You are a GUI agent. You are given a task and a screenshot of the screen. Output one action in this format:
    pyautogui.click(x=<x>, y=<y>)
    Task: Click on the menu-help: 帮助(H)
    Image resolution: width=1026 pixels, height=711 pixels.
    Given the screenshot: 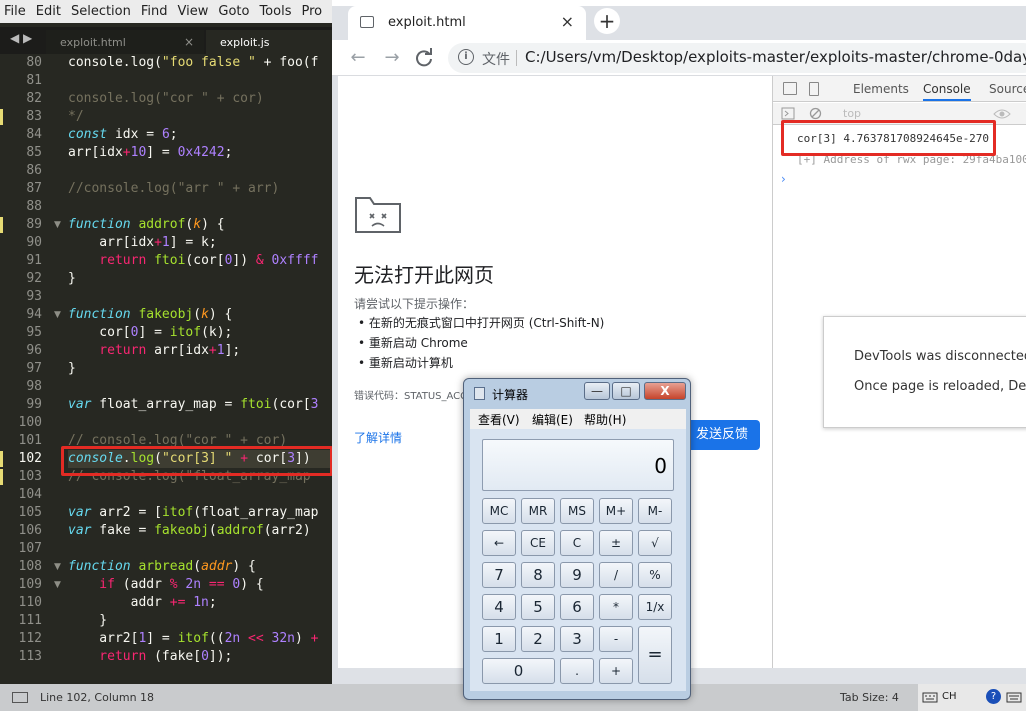 What is the action you would take?
    pyautogui.click(x=605, y=419)
    